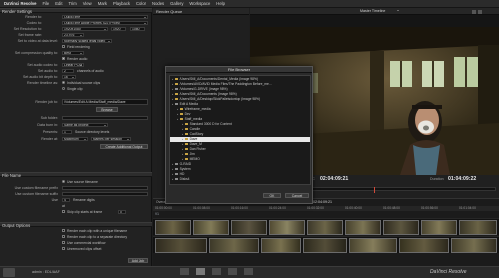 The image size is (499, 278). Describe the element at coordinates (63, 230) in the screenshot. I see `unique-filename-checkbox` at that location.